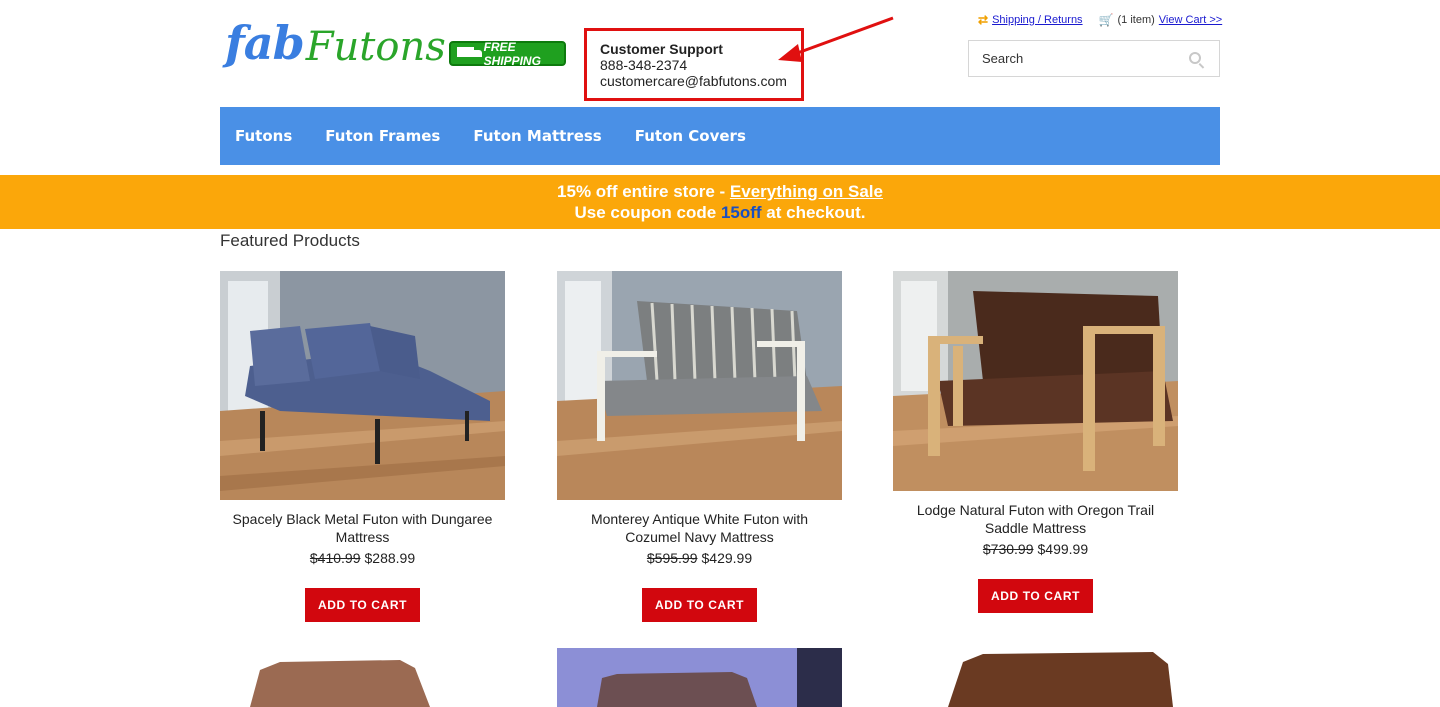 Image resolution: width=1440 pixels, height=707 pixels. Describe the element at coordinates (1008, 549) in the screenshot. I see `old-price: $730.99` at that location.